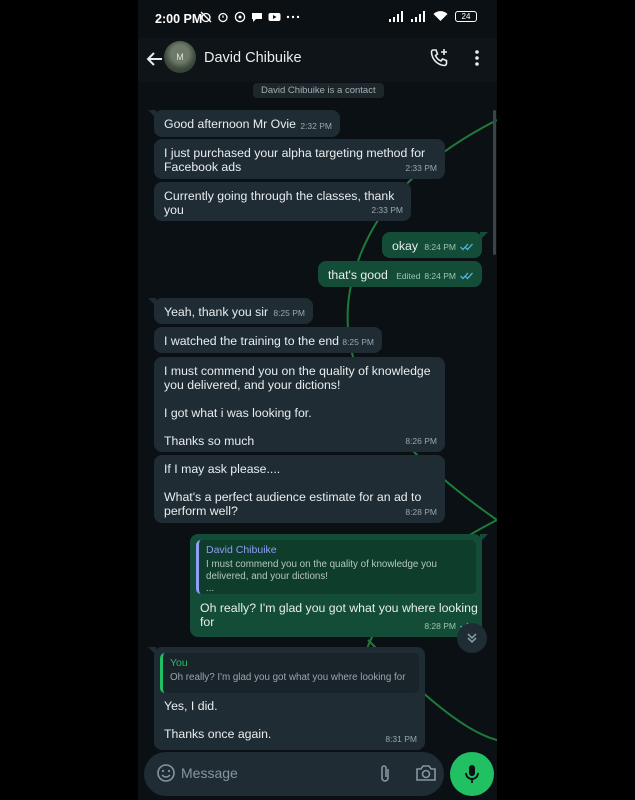 The height and width of the screenshot is (800, 635). What do you see at coordinates (316, 126) in the screenshot?
I see `message-time: 2:32 PM` at bounding box center [316, 126].